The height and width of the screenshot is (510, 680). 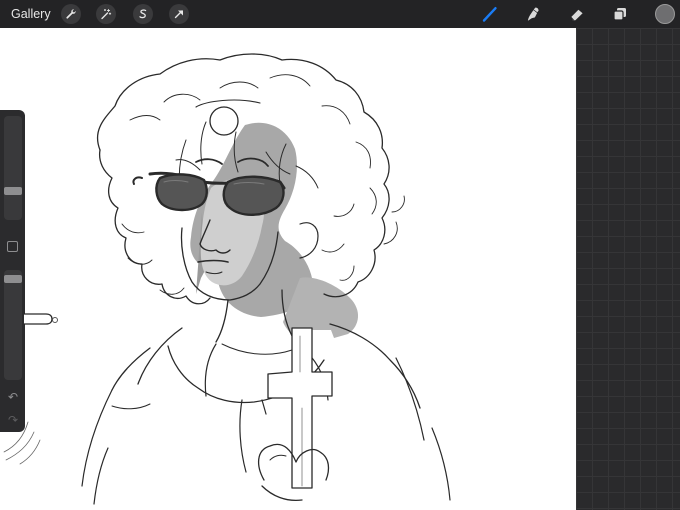 What do you see at coordinates (628, 269) in the screenshot?
I see `canvas-background-grid` at bounding box center [628, 269].